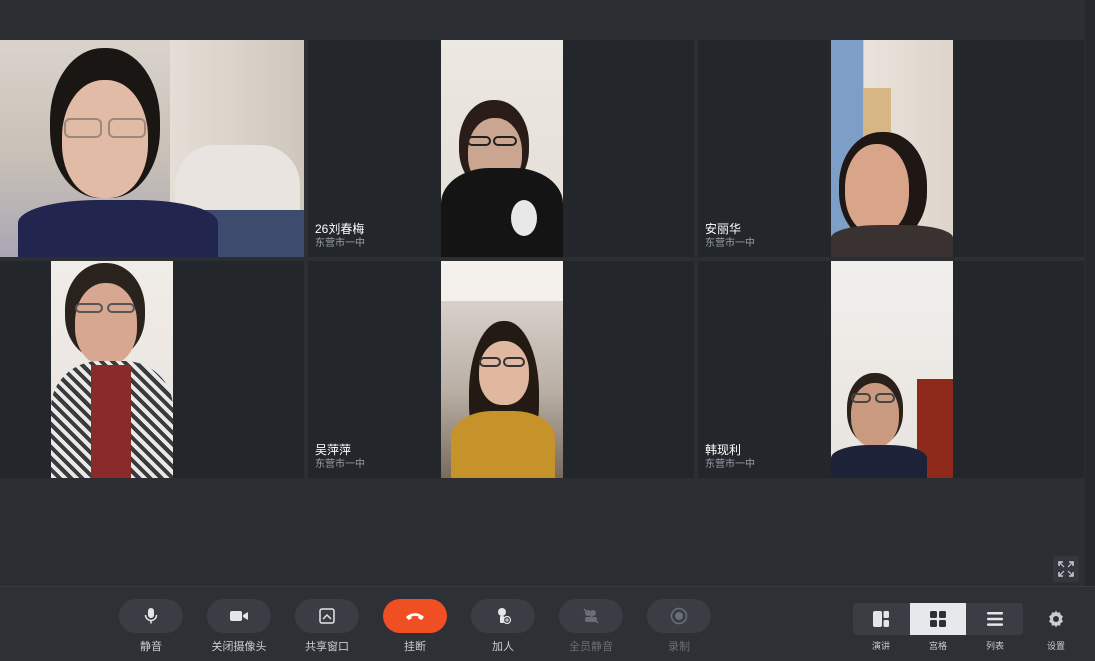 The height and width of the screenshot is (661, 1095). I want to click on speaker-layout-icon, so click(881, 619).